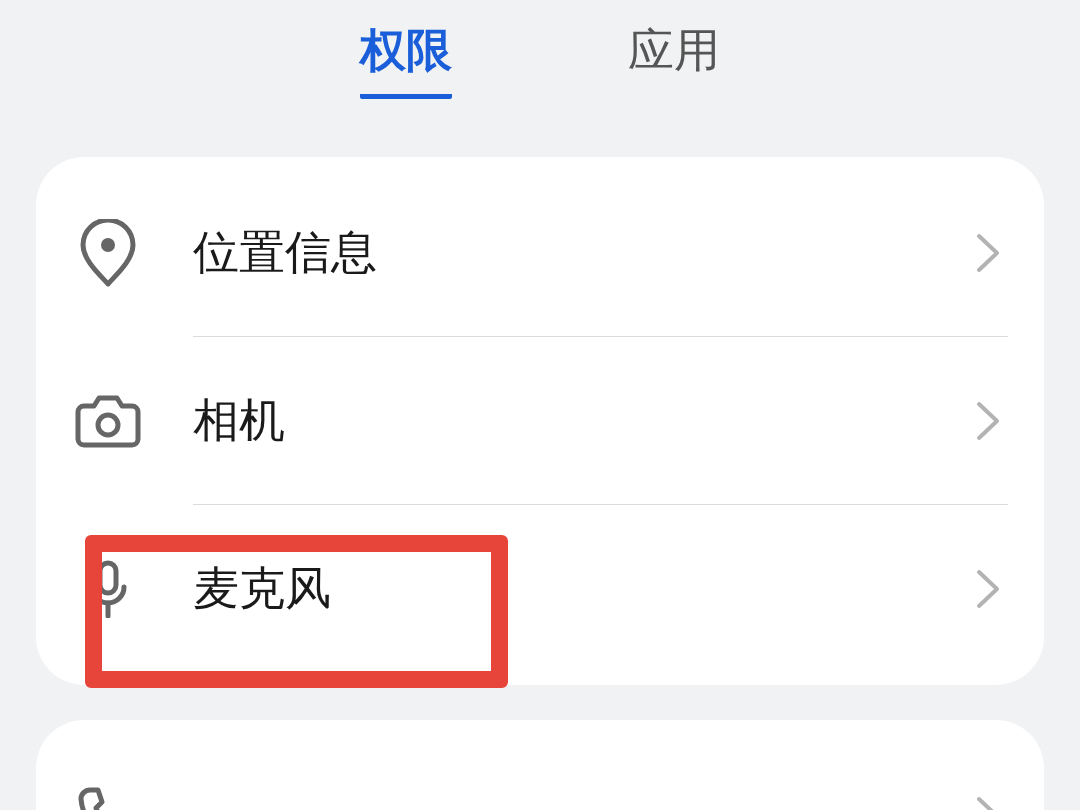 The width and height of the screenshot is (1080, 810). Describe the element at coordinates (262, 589) in the screenshot. I see `permission-label: 麦克风` at that location.